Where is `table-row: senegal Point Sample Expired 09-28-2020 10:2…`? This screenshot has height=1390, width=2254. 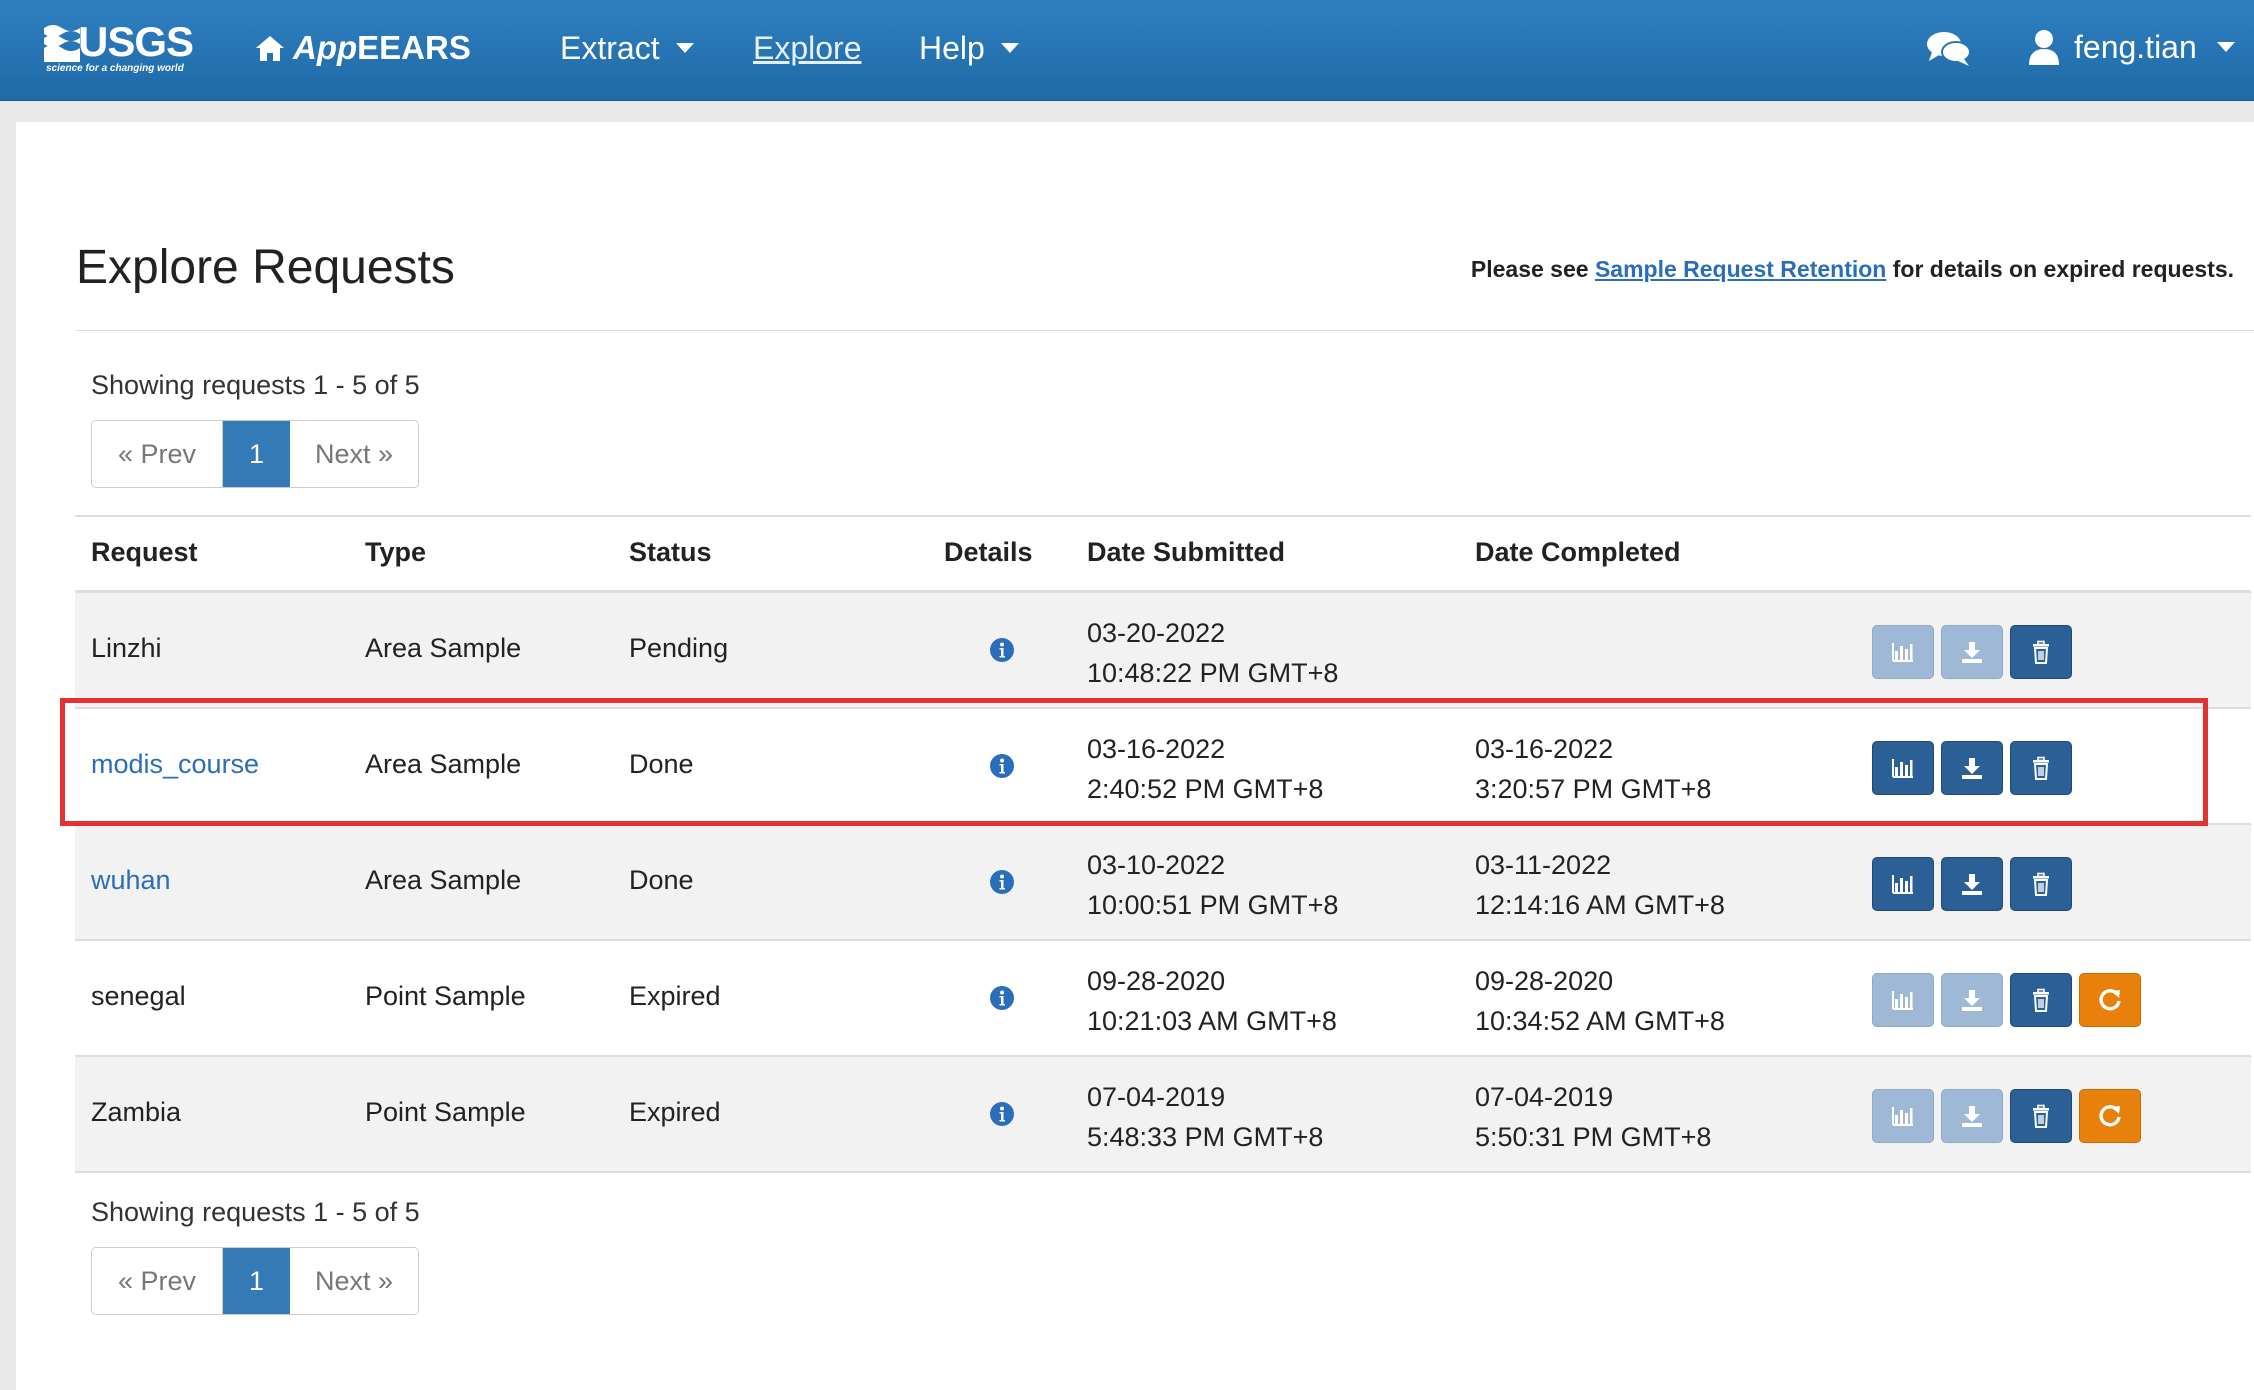
table-row: senegal Point Sample Expired 09-28-2020 10:2… is located at coordinates (1163, 999).